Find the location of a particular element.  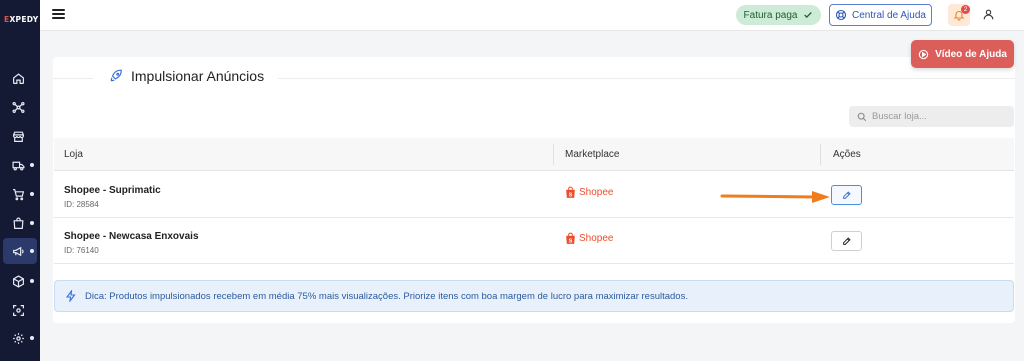

check-icon is located at coordinates (808, 15).